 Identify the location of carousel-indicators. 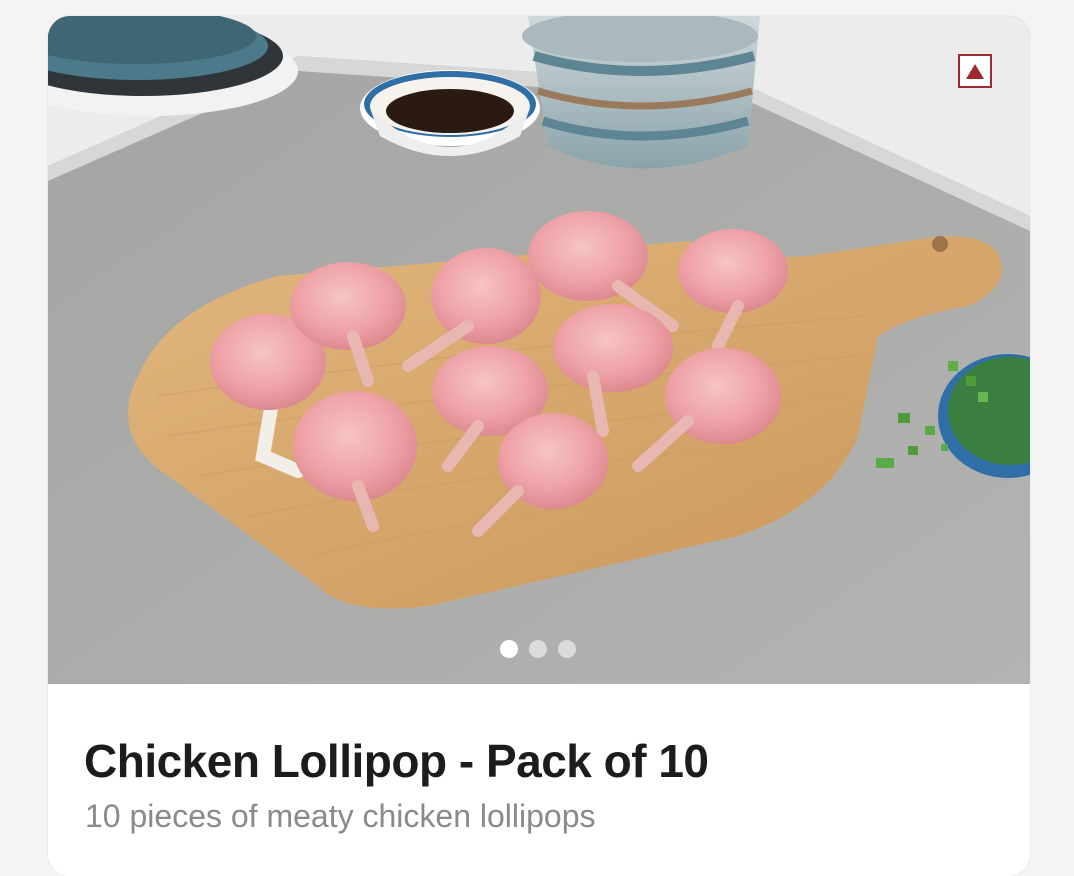
(538, 649).